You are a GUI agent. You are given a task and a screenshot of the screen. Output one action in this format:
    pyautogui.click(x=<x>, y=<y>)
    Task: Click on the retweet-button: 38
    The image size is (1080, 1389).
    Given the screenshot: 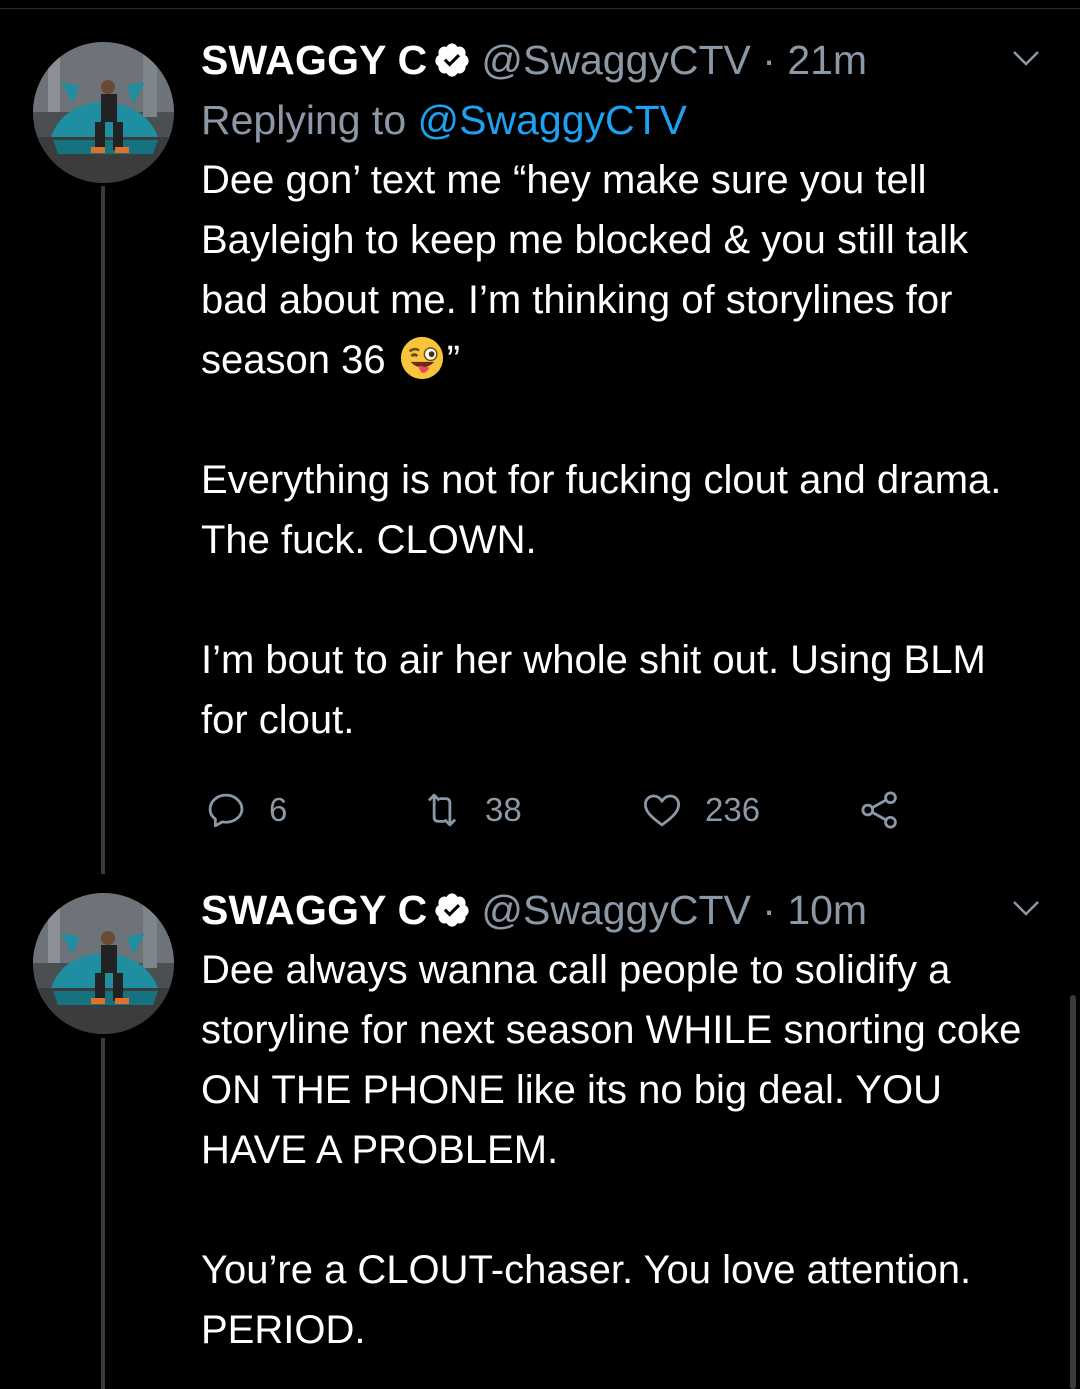 What is the action you would take?
    pyautogui.click(x=471, y=810)
    